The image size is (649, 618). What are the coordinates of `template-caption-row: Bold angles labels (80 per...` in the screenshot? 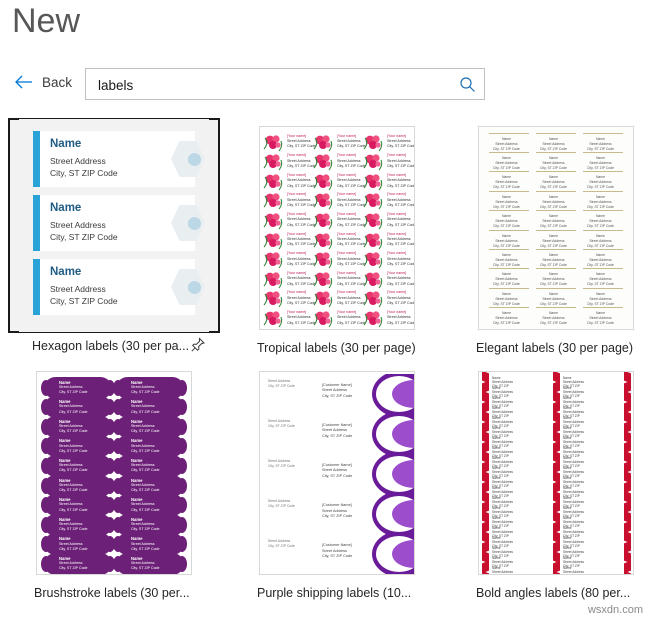 It's located at (549, 593).